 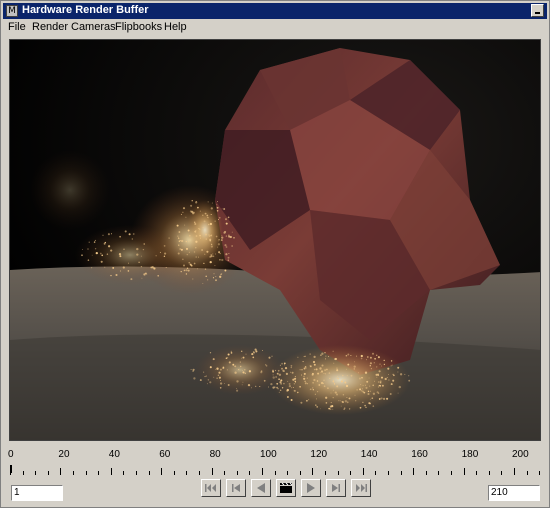 I want to click on go-to-end-button, so click(x=361, y=488).